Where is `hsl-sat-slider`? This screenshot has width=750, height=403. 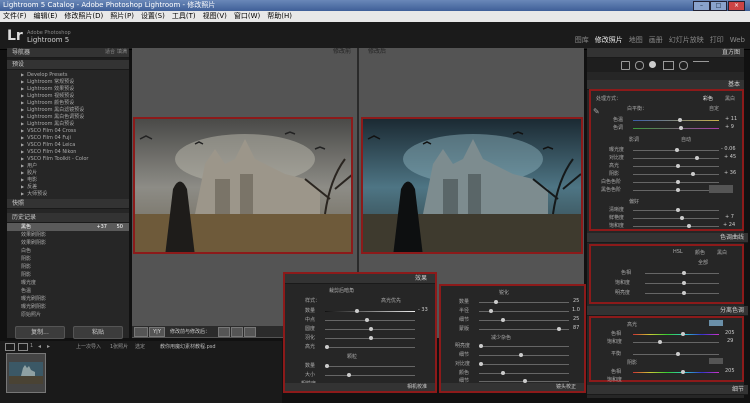 hsl-sat-slider is located at coordinates (682, 283).